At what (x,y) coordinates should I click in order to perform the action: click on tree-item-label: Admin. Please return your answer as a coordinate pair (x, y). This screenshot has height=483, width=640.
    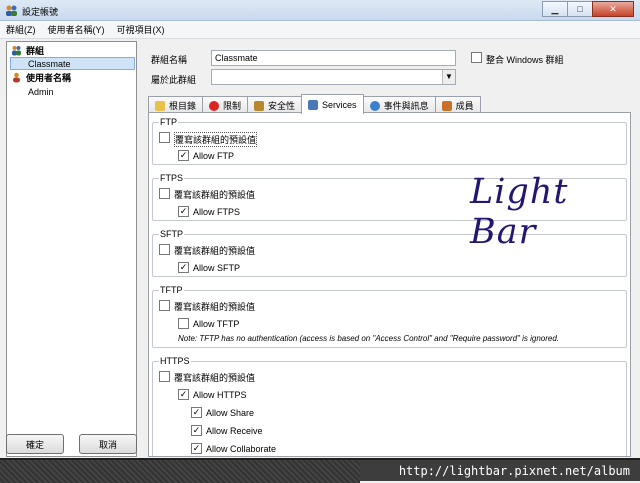
    Looking at the image, I should click on (41, 91).